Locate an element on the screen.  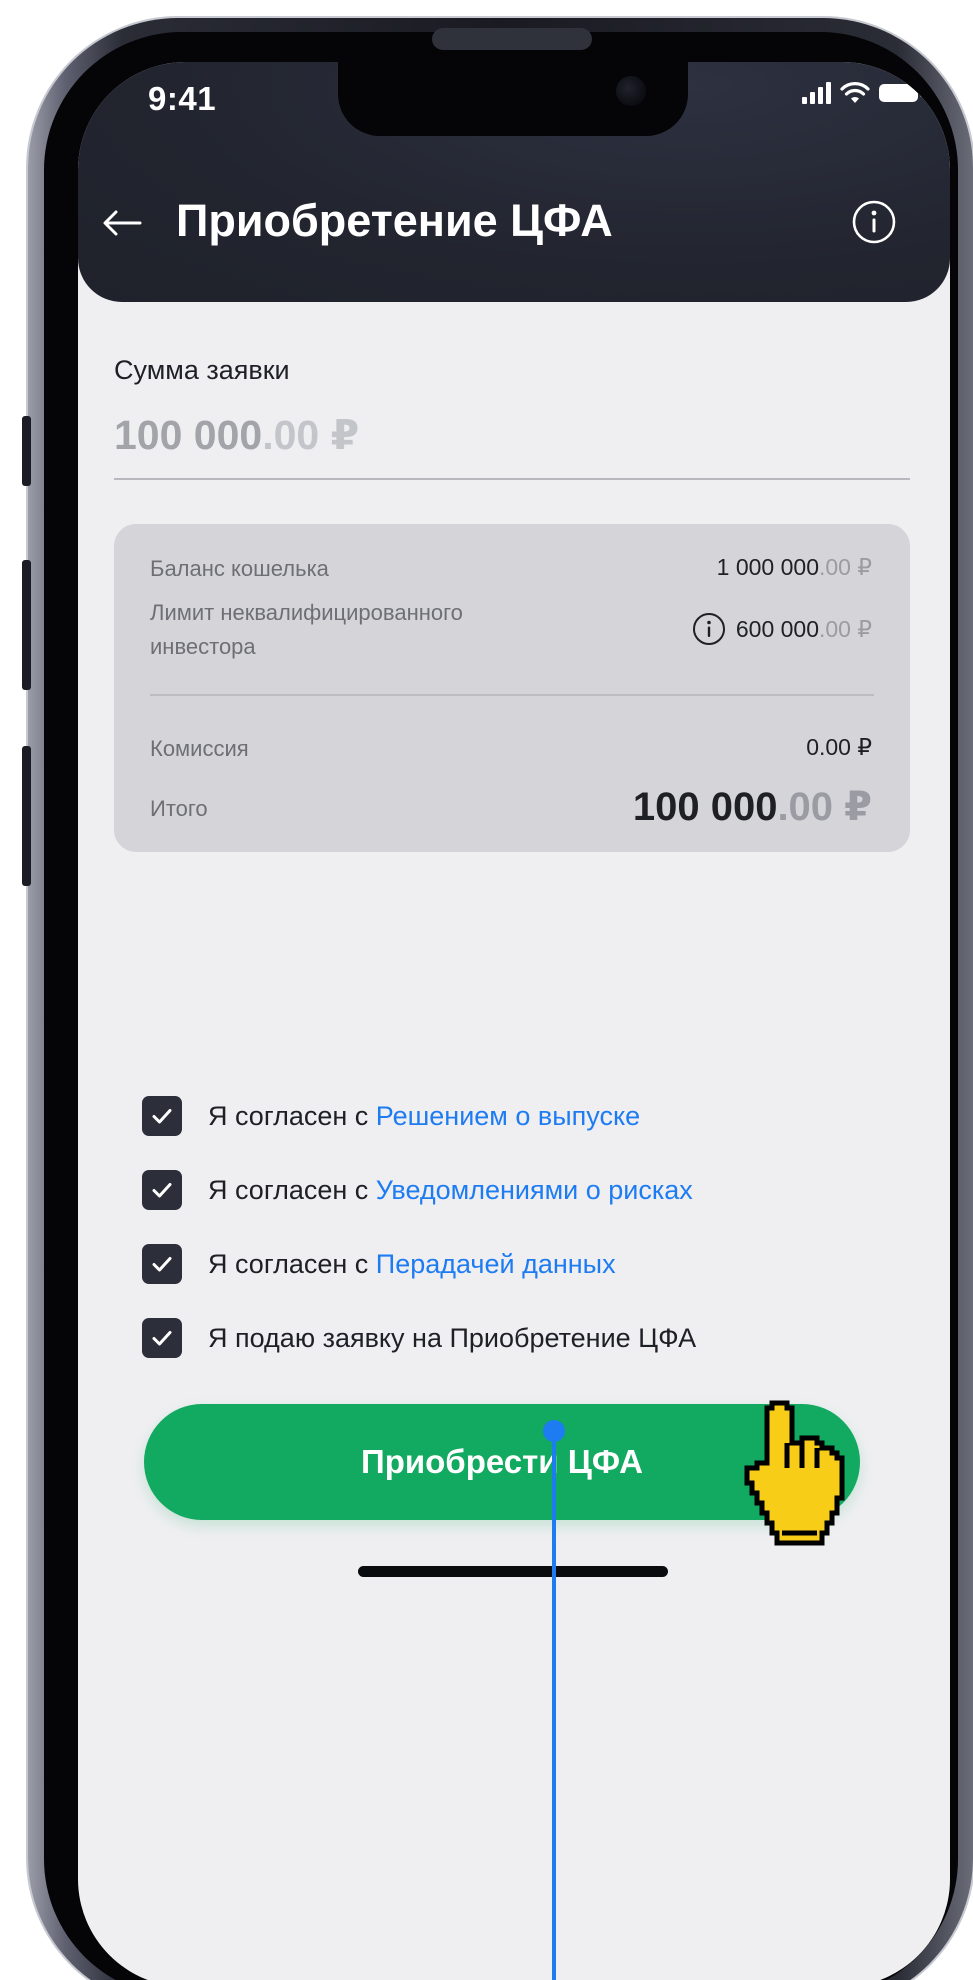
agreement-text: Я согласен с Уведомлениями о рисках is located at coordinates (450, 1190).